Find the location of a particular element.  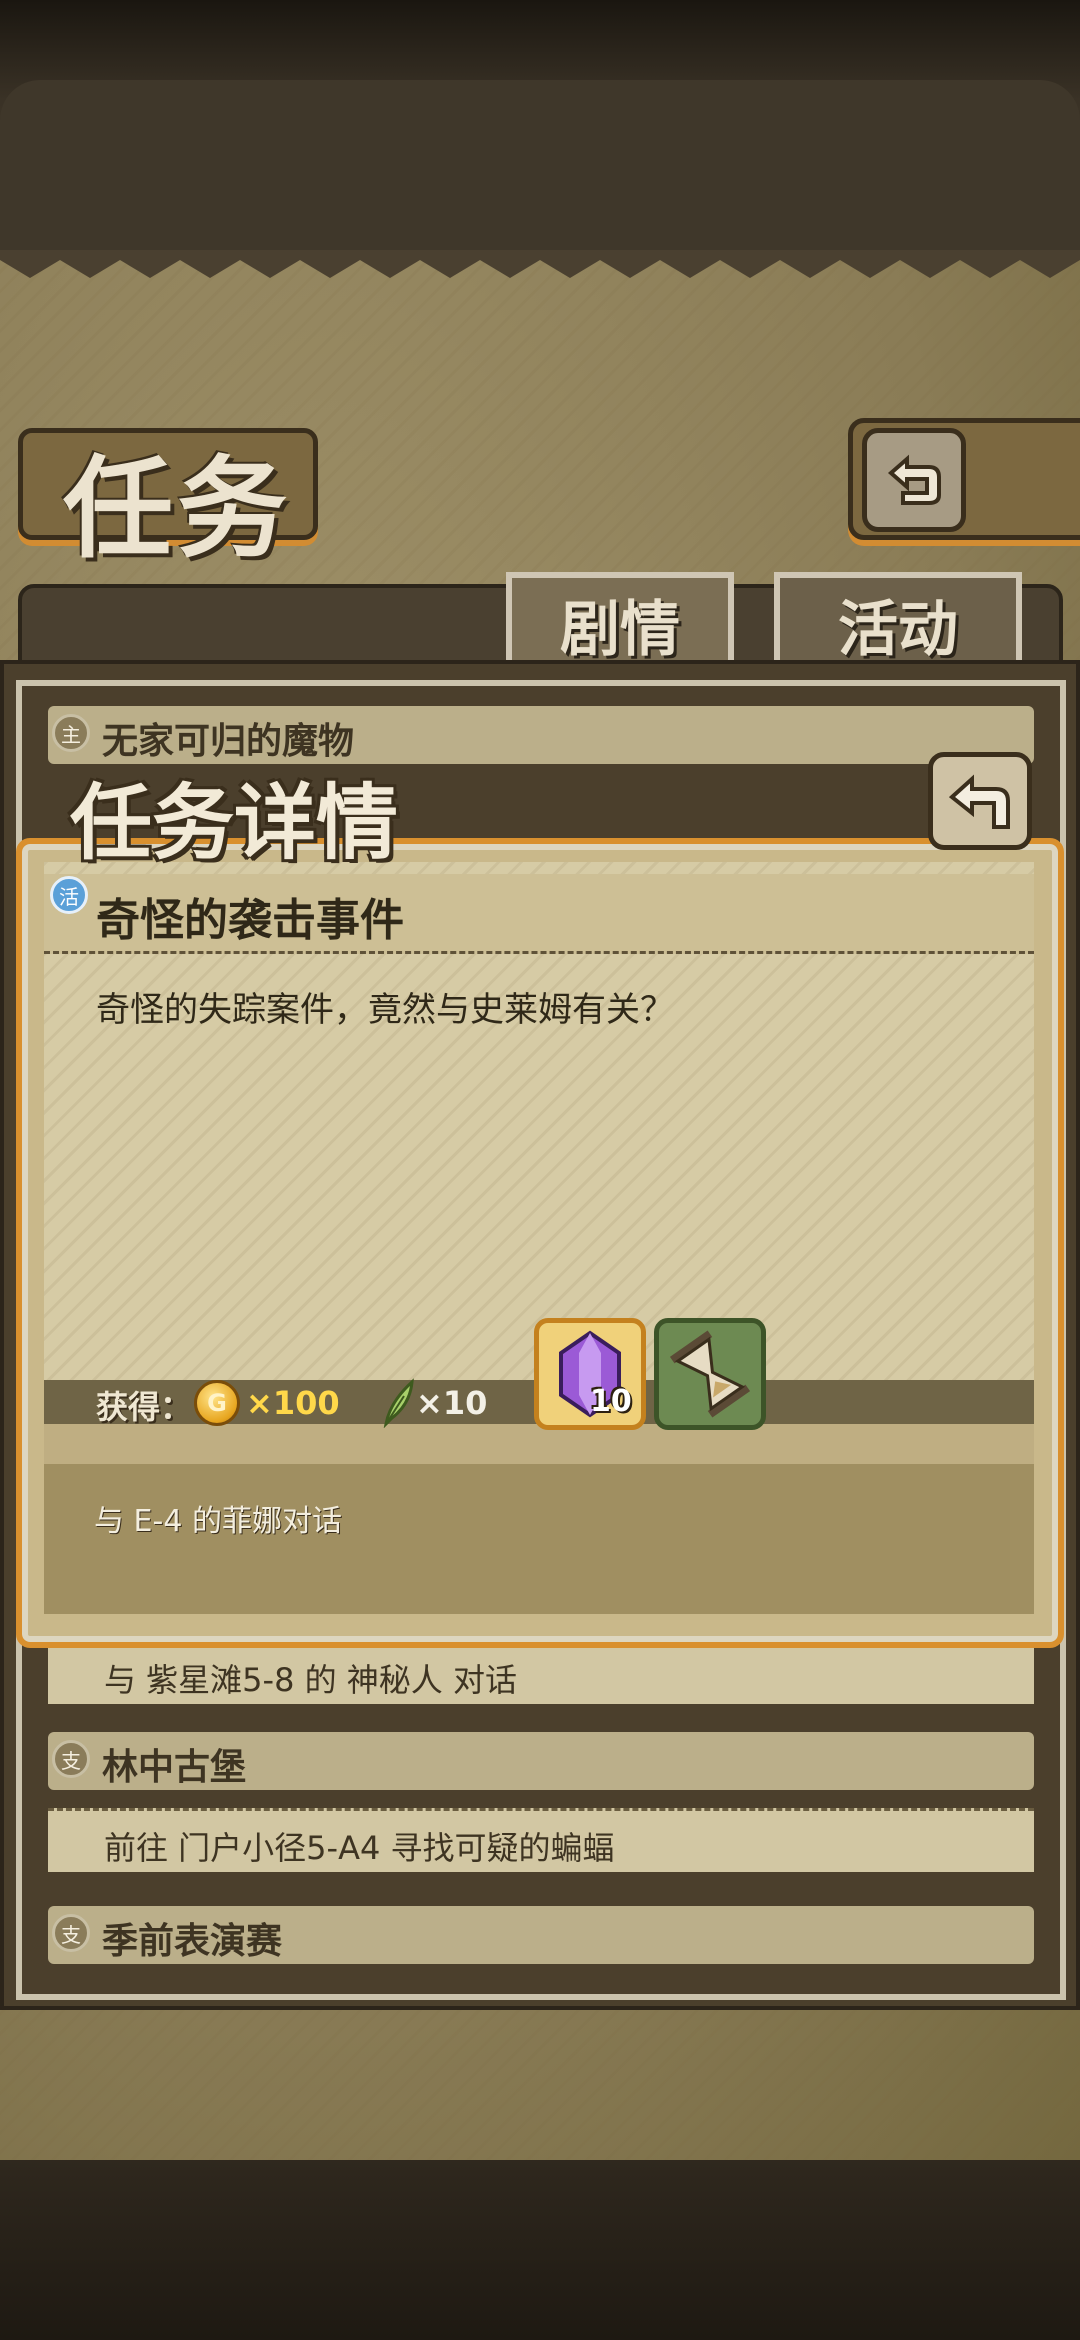

quest-objective-row: 前往 门户小径5-A4 寻找可疑的蝙蝠 is located at coordinates (541, 1840).